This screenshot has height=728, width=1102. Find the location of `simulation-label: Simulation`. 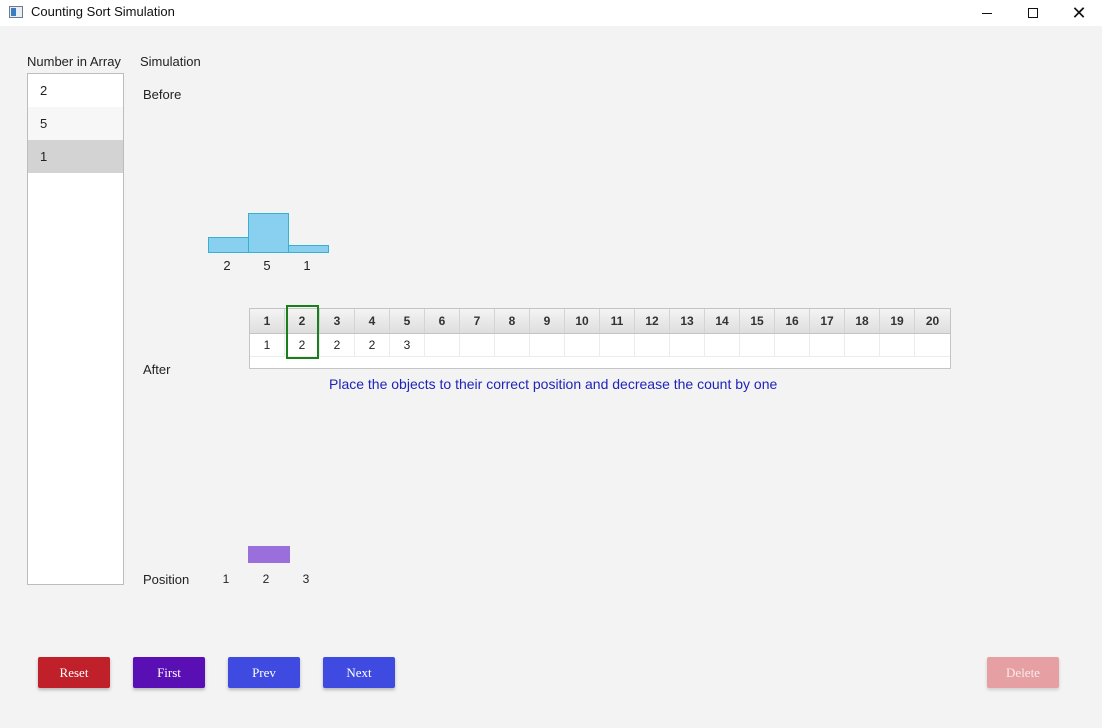

simulation-label: Simulation is located at coordinates (170, 61).